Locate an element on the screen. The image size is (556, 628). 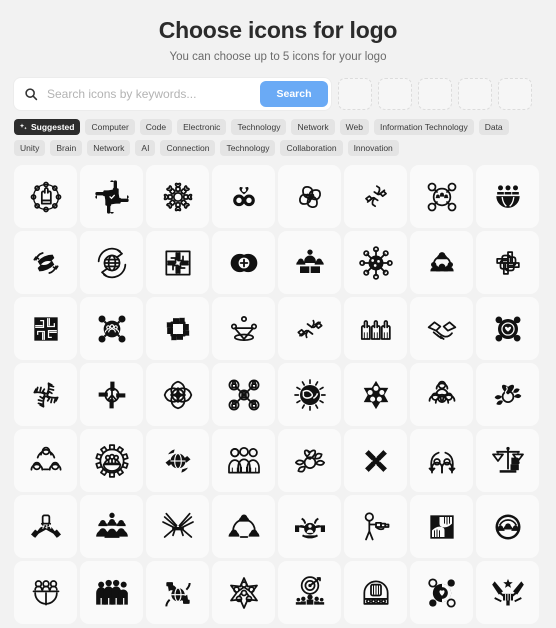
tag-chip-information-technology: Information Technology is located at coordinates (423, 127).